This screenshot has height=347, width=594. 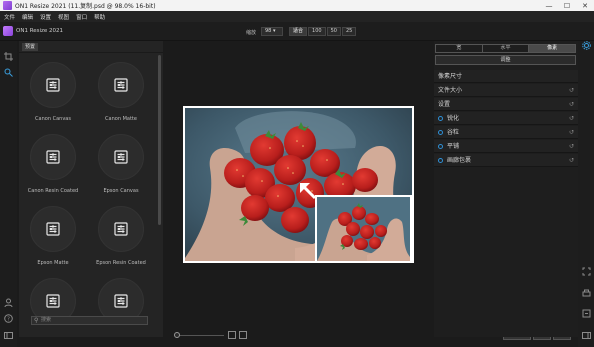 I want to click on preset-item: Canon Resin Coated, so click(x=53, y=164).